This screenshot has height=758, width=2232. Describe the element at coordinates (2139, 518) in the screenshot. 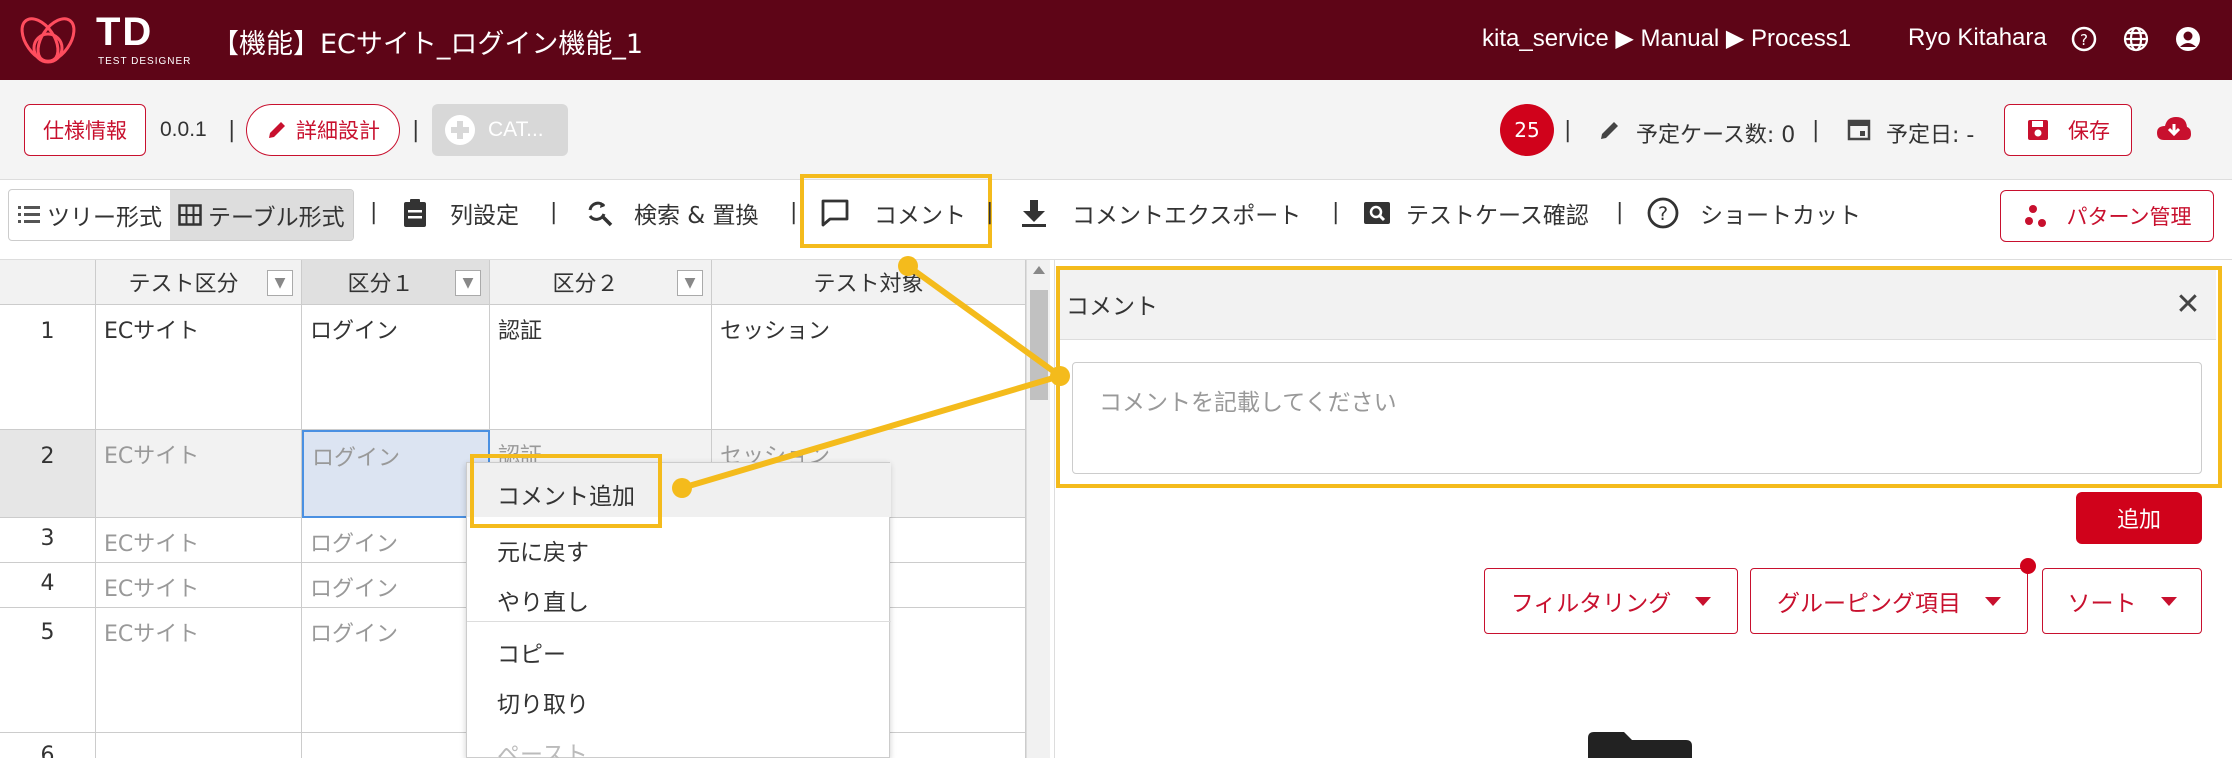

I see `add-comment-button: 追加` at that location.